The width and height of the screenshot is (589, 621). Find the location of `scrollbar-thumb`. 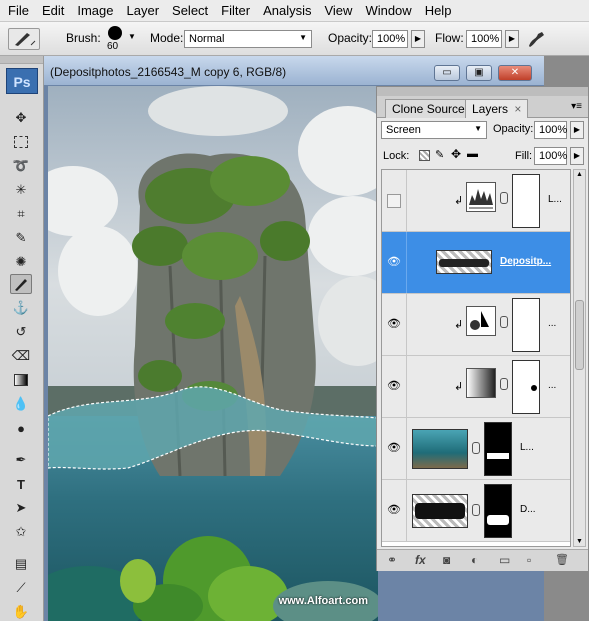

scrollbar-thumb is located at coordinates (579, 335).